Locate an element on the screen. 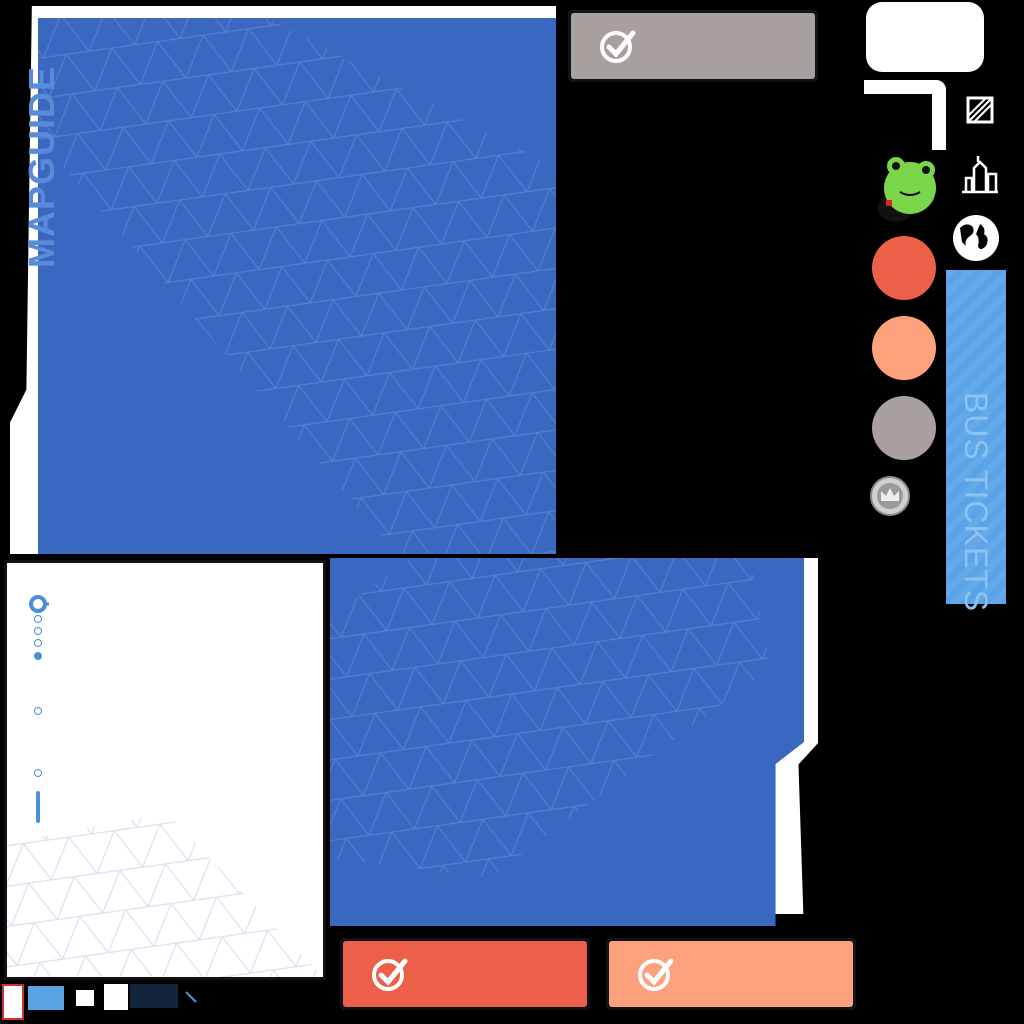  crown-coin-icon is located at coordinates (890, 496).